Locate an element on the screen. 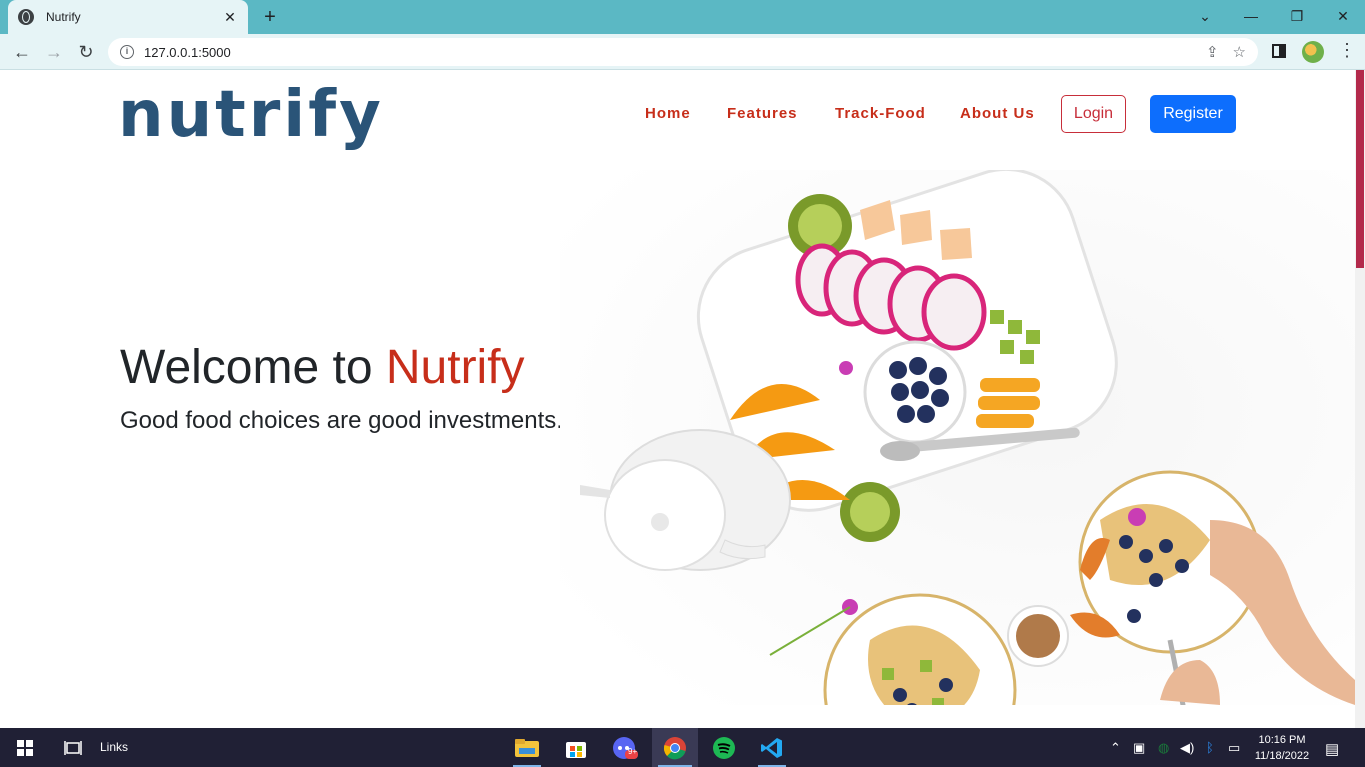 The height and width of the screenshot is (767, 1365). volume-icon: ◀) is located at coordinates (1187, 748).